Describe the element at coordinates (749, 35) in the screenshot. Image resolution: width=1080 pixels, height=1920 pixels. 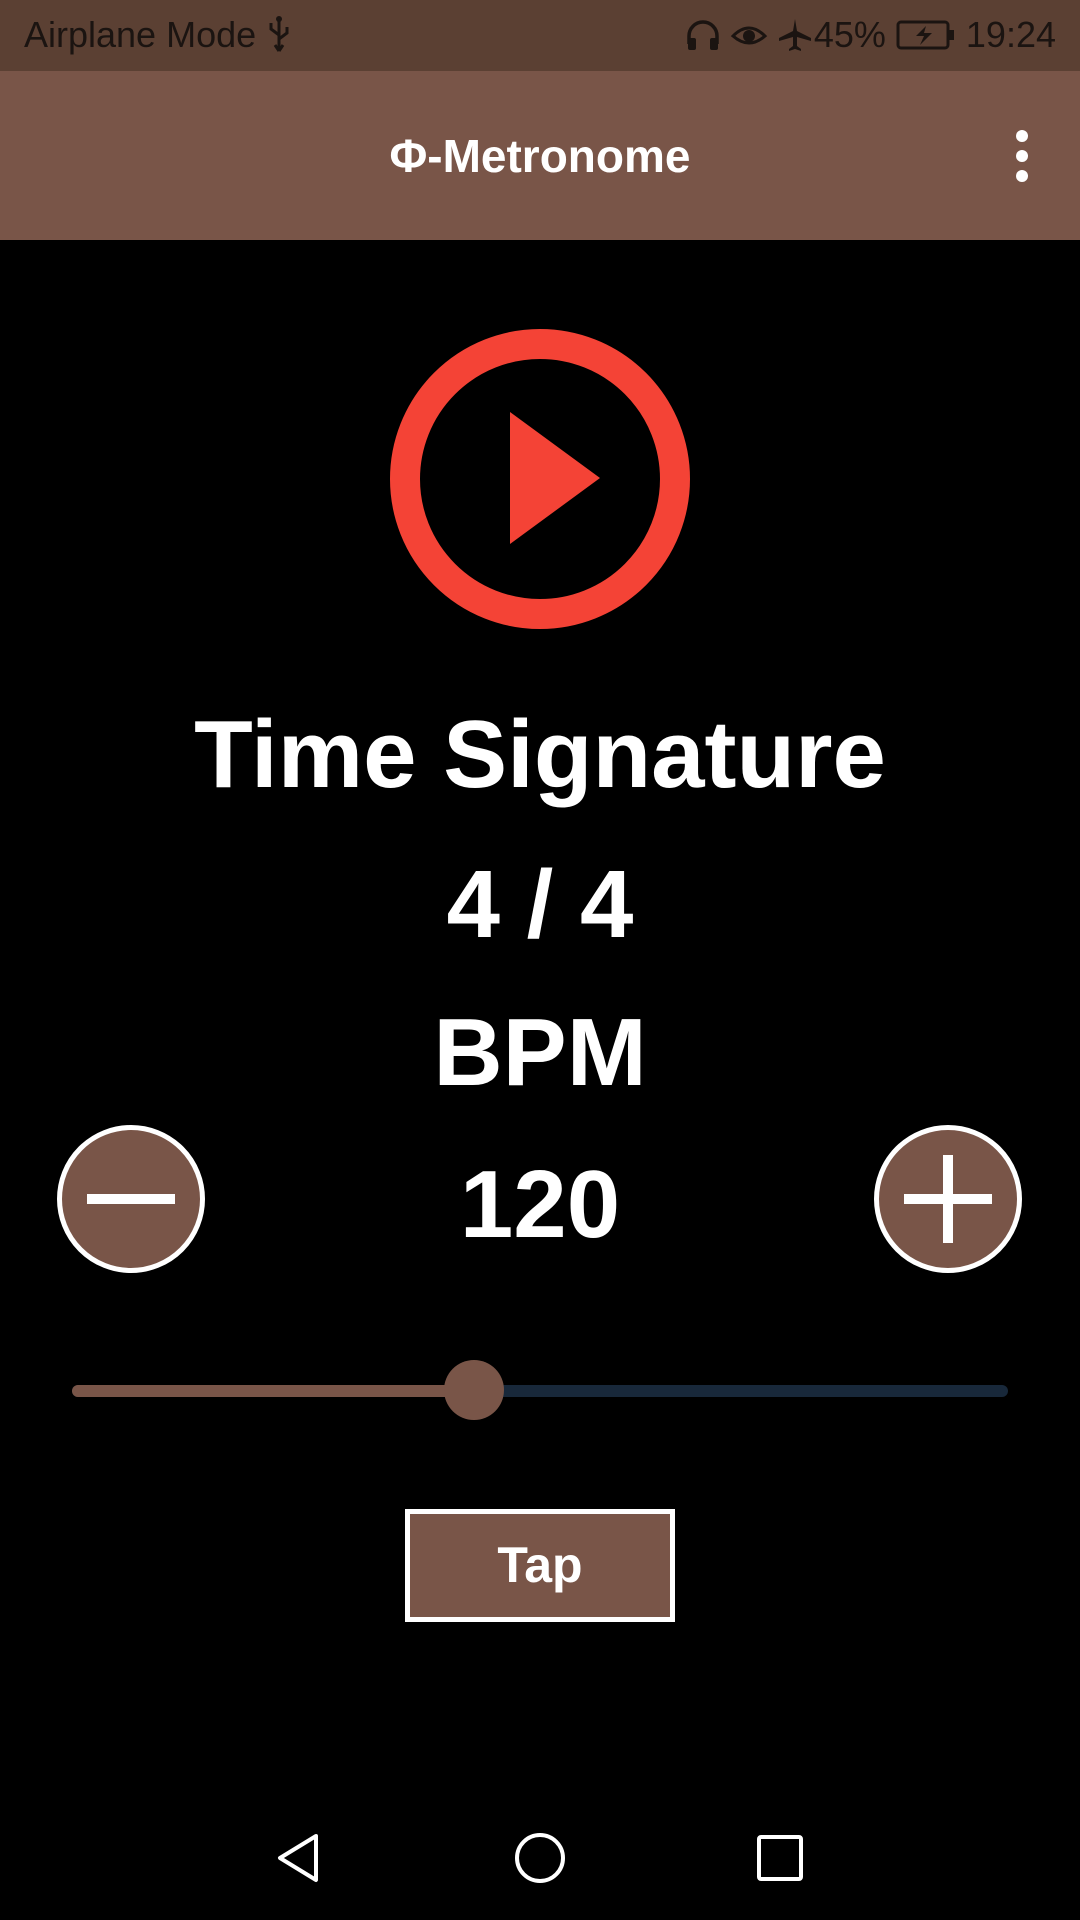
I see `eye-icon` at that location.